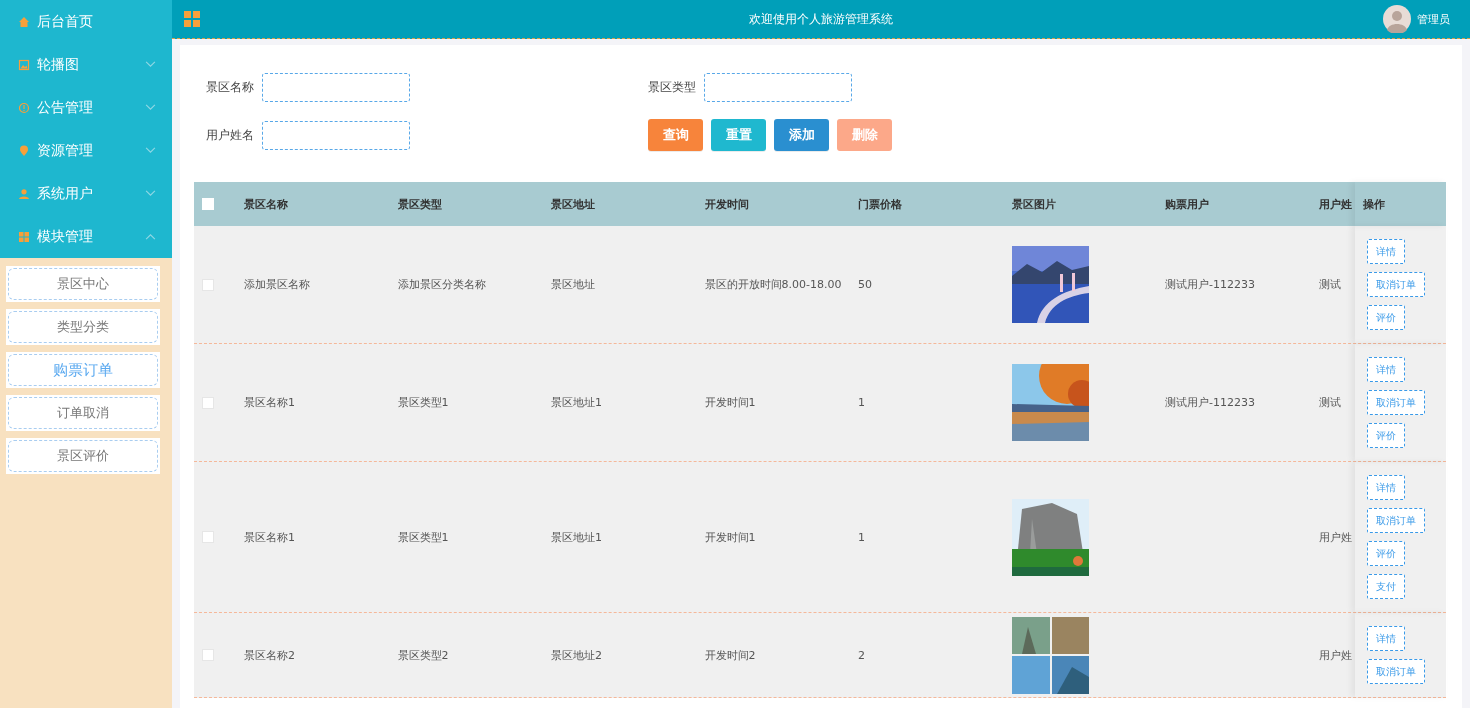  Describe the element at coordinates (573, 284) in the screenshot. I see `table-cell: 景区地址` at that location.